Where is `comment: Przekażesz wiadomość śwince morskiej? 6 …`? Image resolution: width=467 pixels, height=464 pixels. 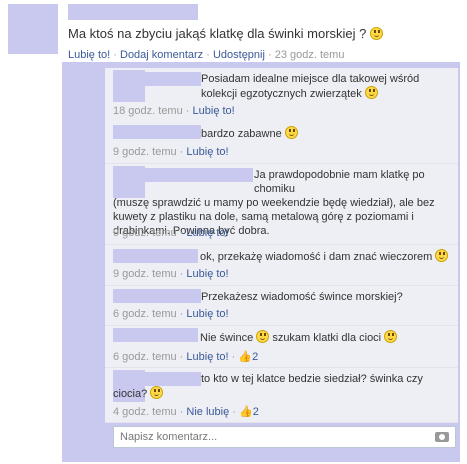 comment: Przekażesz wiadomość śwince morskiej? 6 … is located at coordinates (281, 306).